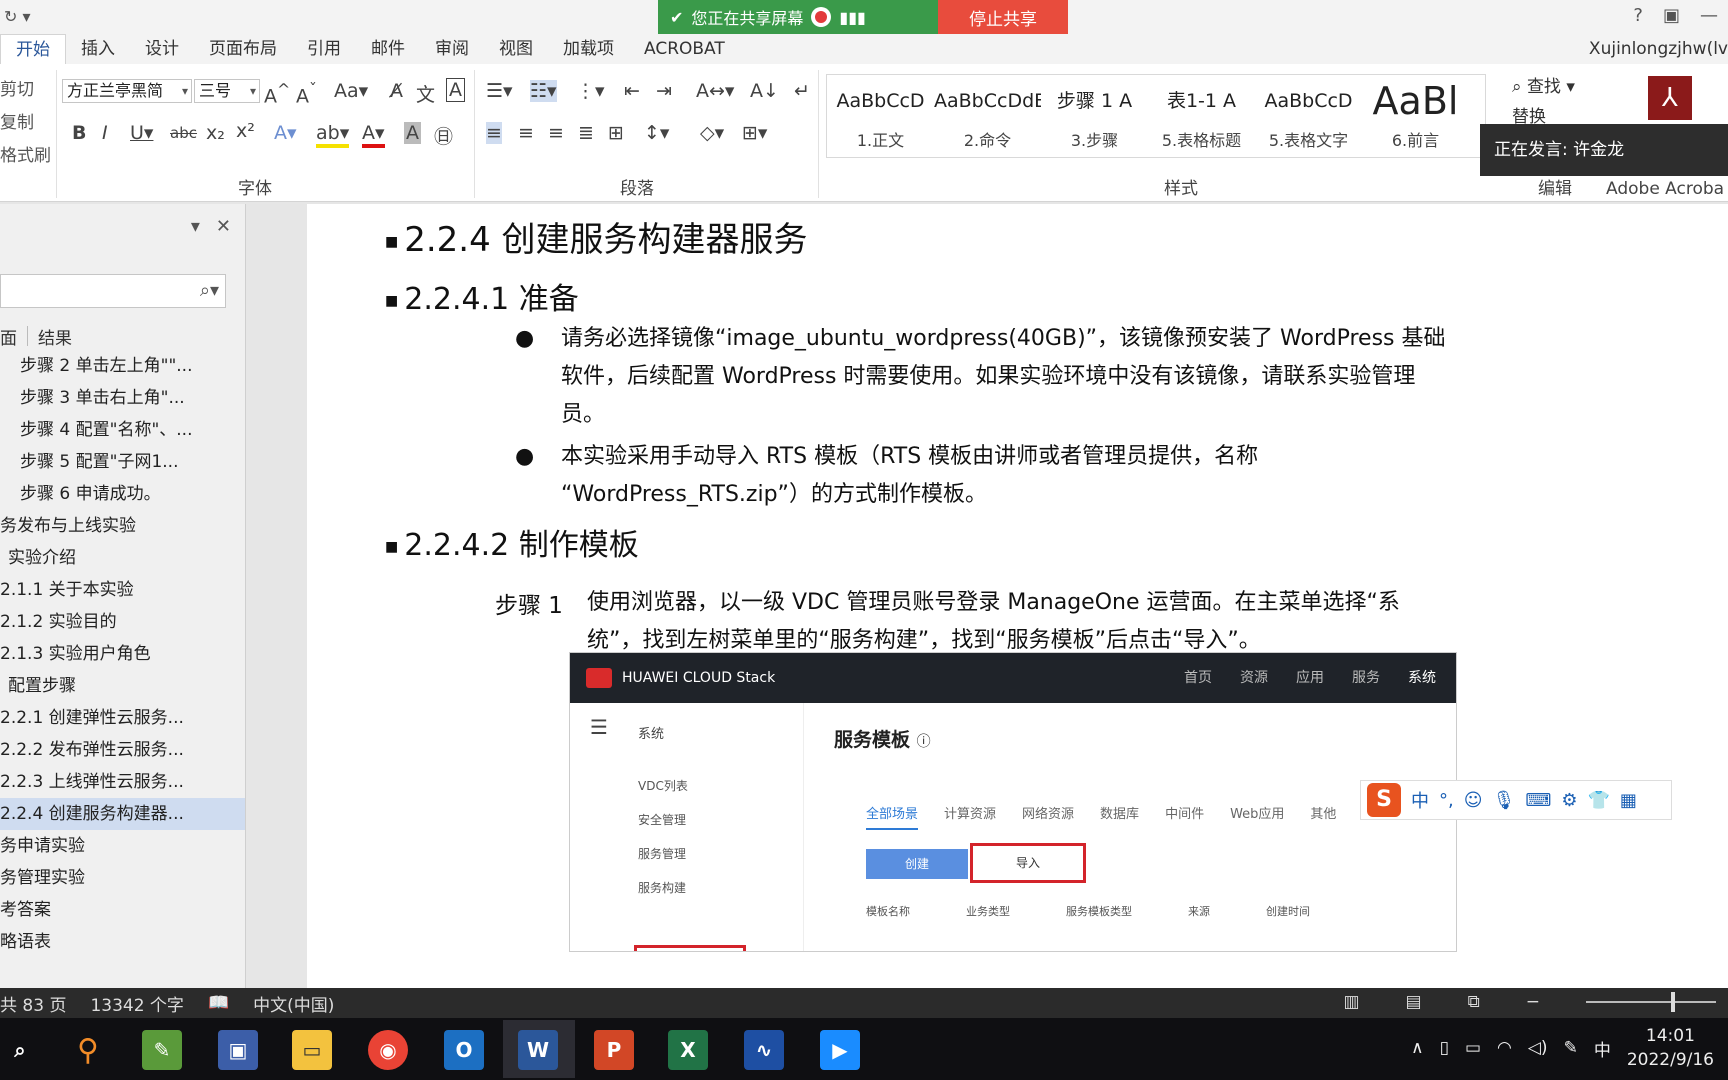  What do you see at coordinates (122, 590) in the screenshot?
I see `nav-heading-item: 2.1.1 关于本实验` at bounding box center [122, 590].